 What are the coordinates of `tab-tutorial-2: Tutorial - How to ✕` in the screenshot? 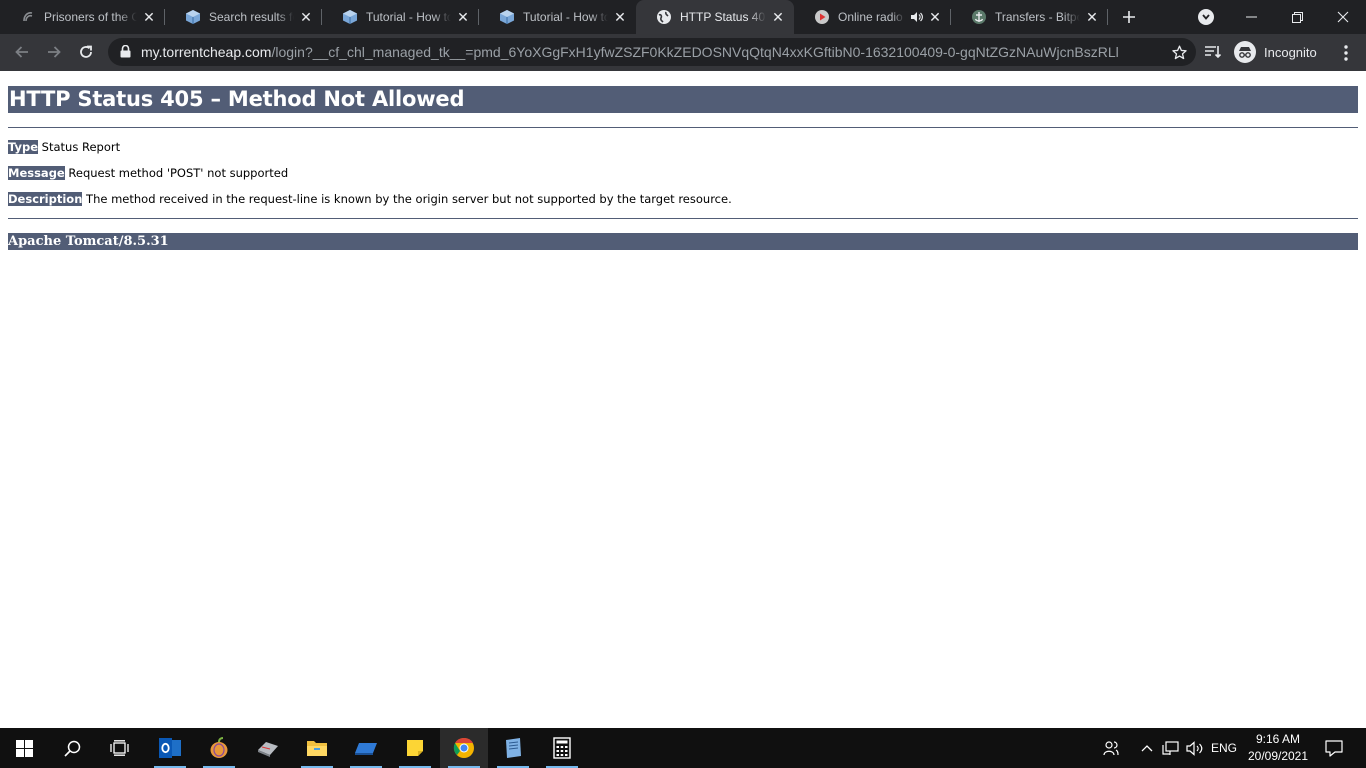 It's located at (557, 17).